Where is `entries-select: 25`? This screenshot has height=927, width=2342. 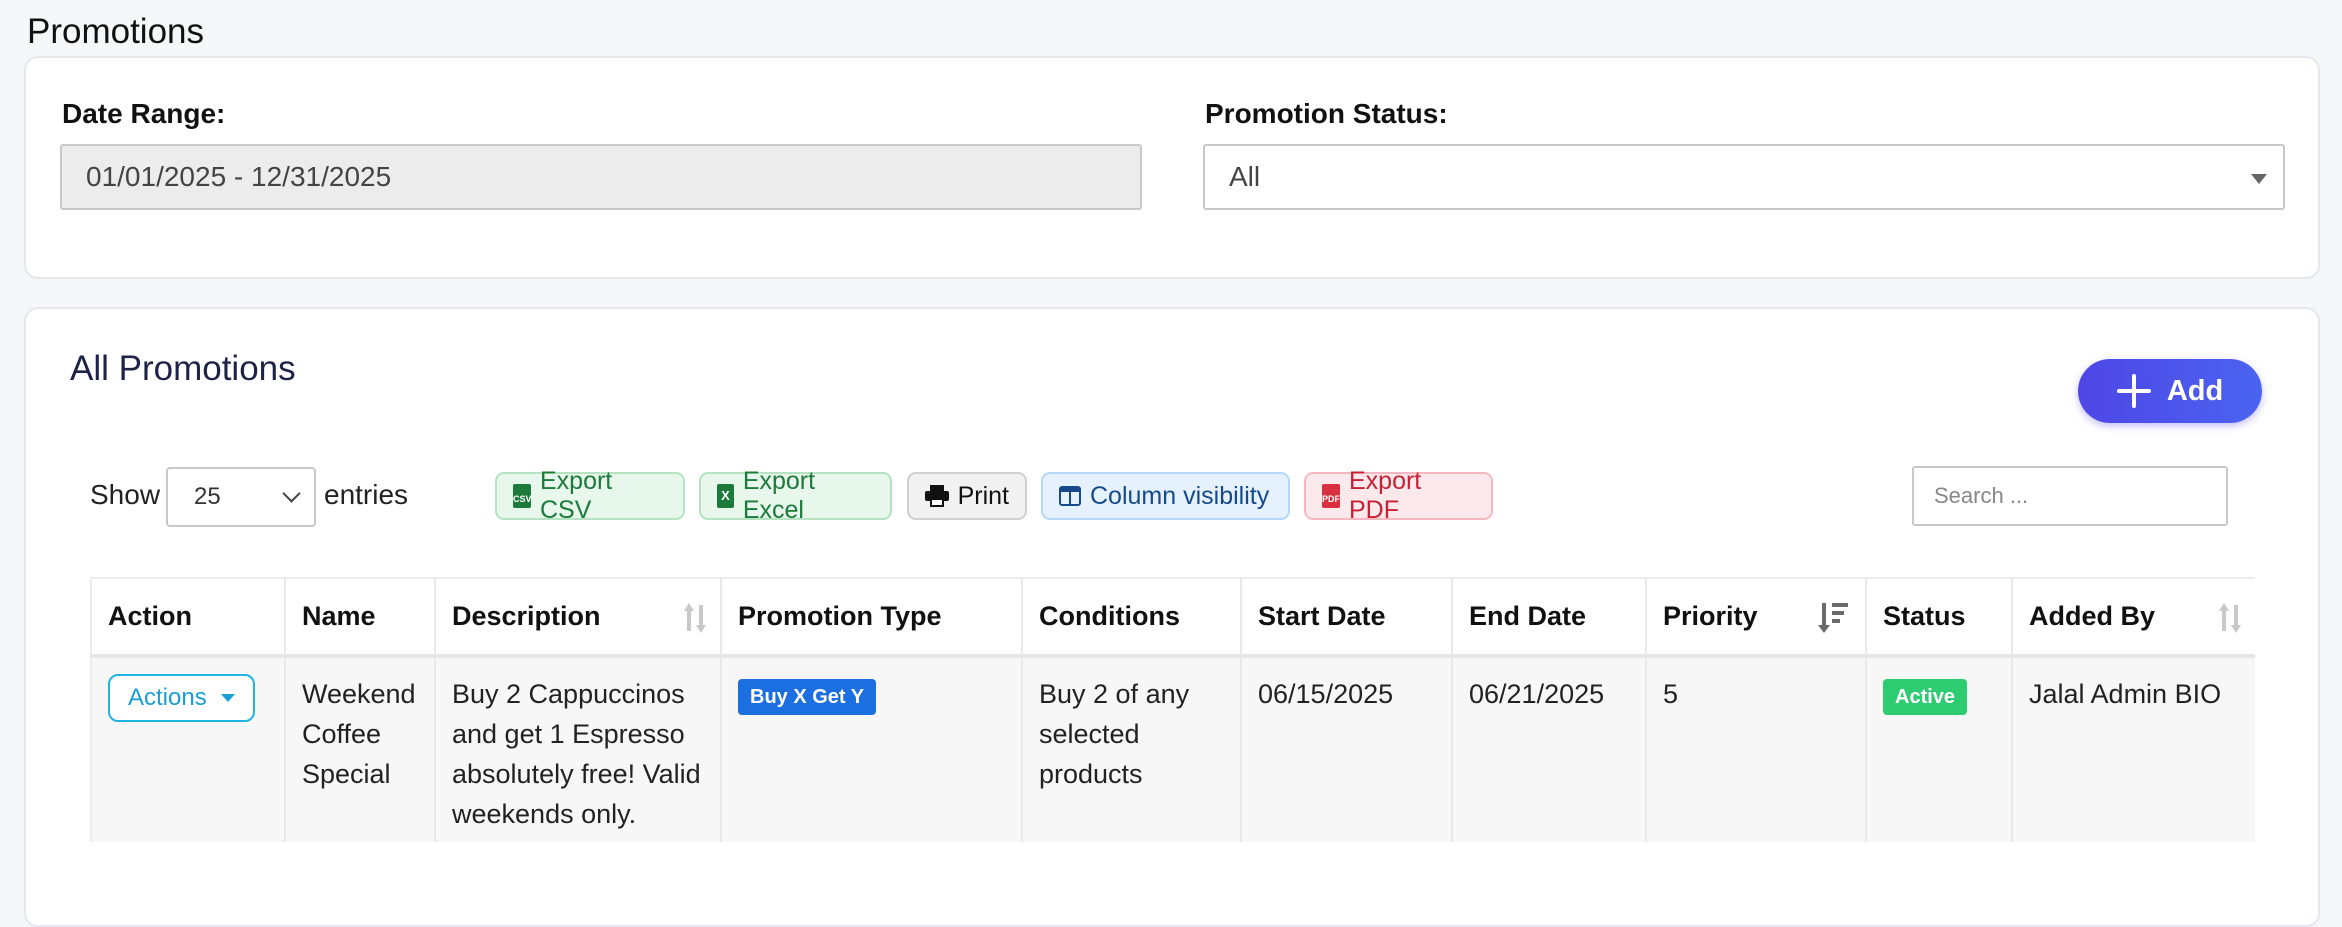
entries-select: 25 is located at coordinates (241, 497).